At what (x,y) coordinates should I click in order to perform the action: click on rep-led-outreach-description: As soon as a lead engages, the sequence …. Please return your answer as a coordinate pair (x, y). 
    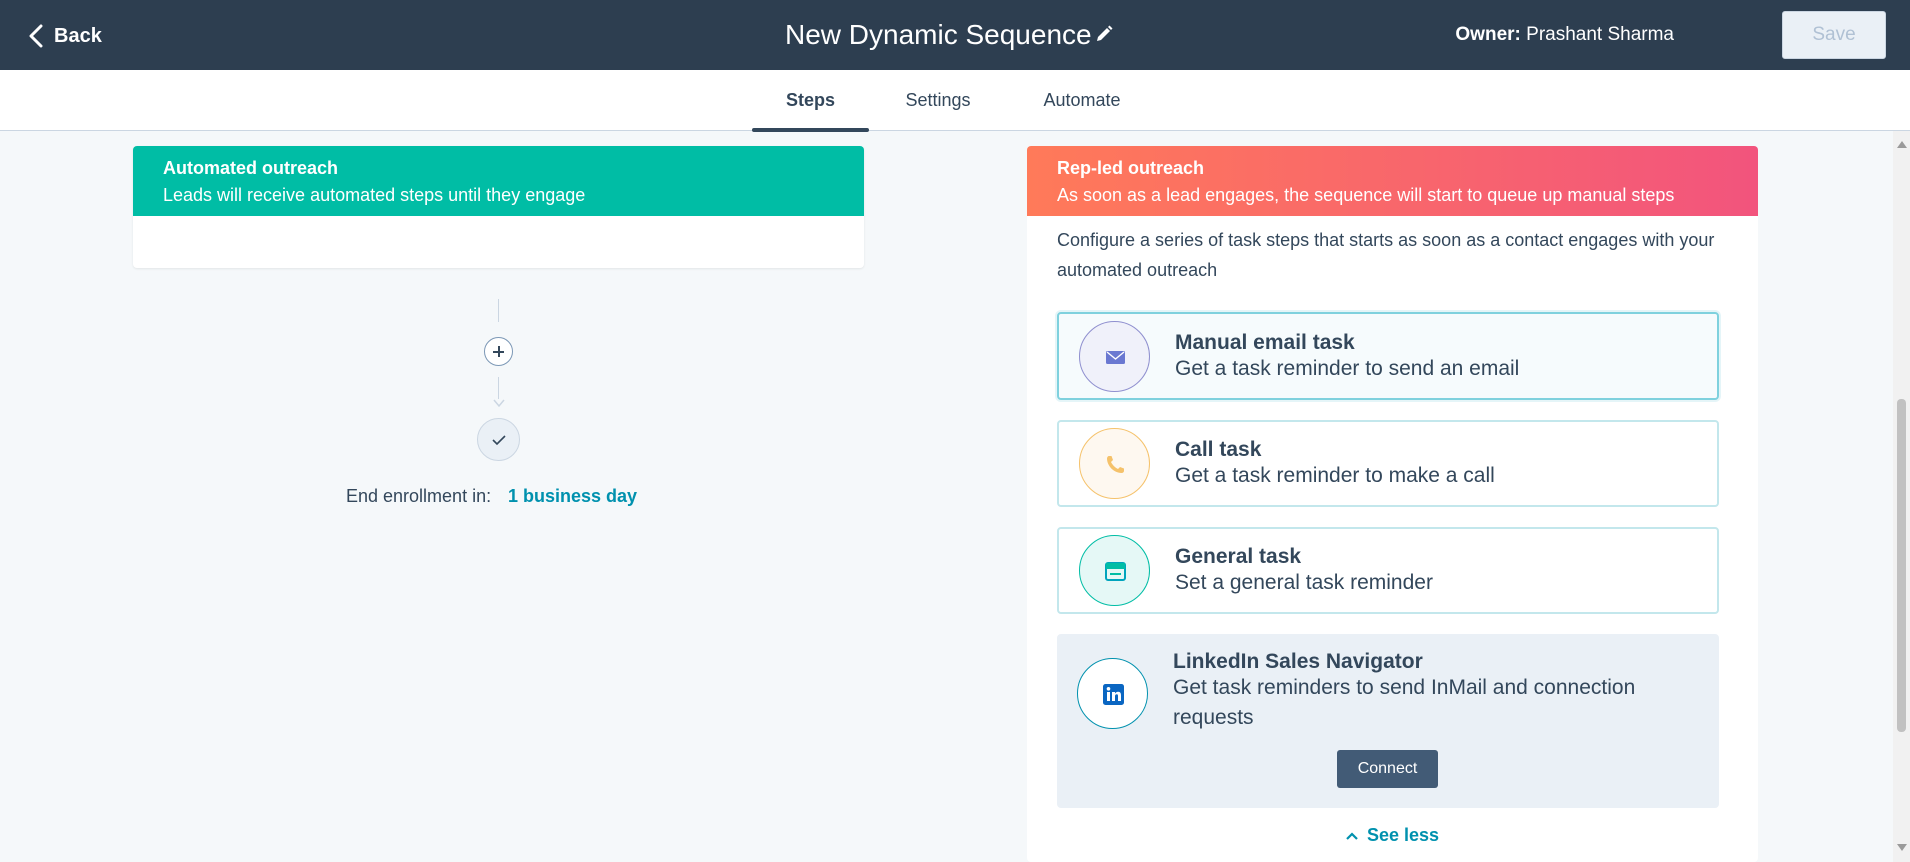
    Looking at the image, I should click on (1366, 195).